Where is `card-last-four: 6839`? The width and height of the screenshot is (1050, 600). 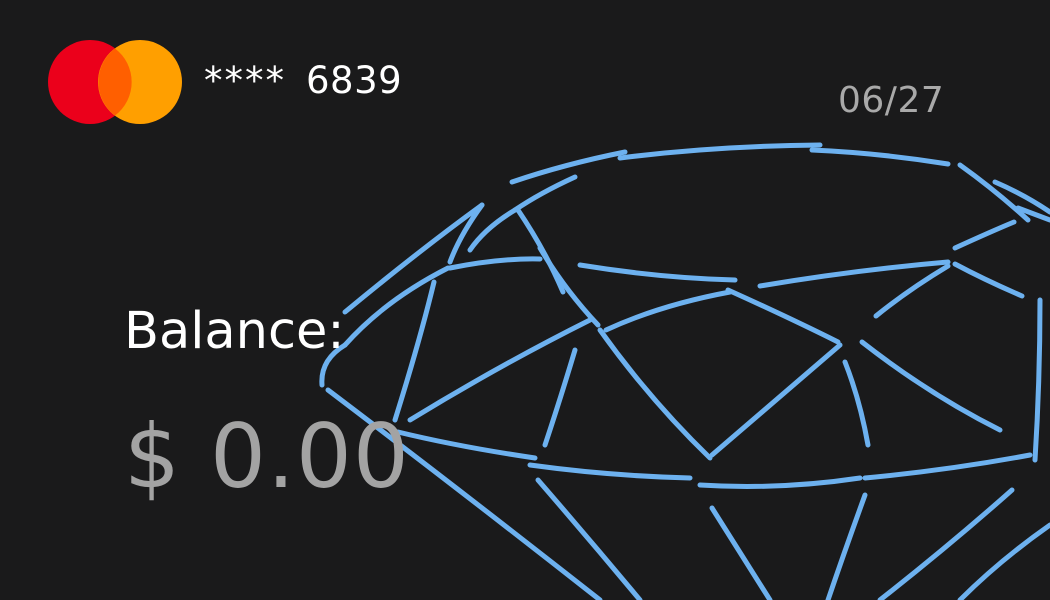 card-last-four: 6839 is located at coordinates (354, 80).